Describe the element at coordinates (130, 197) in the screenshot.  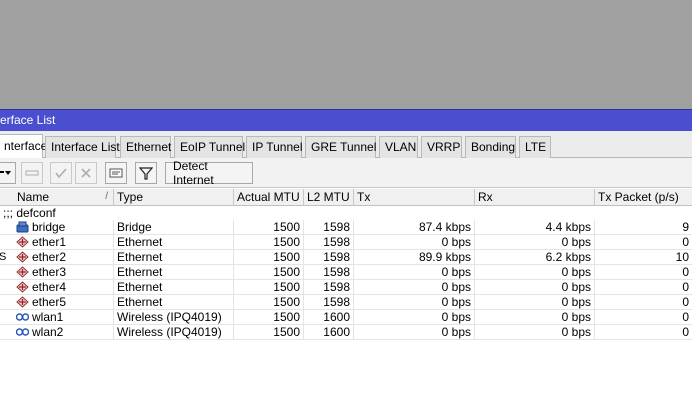
I see `column-label: Type` at that location.